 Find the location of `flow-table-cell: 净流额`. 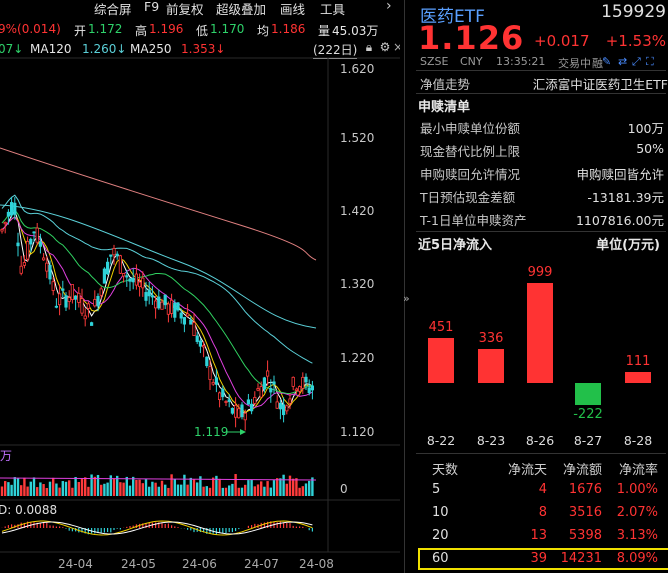

flow-table-cell: 净流额 is located at coordinates (582, 470).